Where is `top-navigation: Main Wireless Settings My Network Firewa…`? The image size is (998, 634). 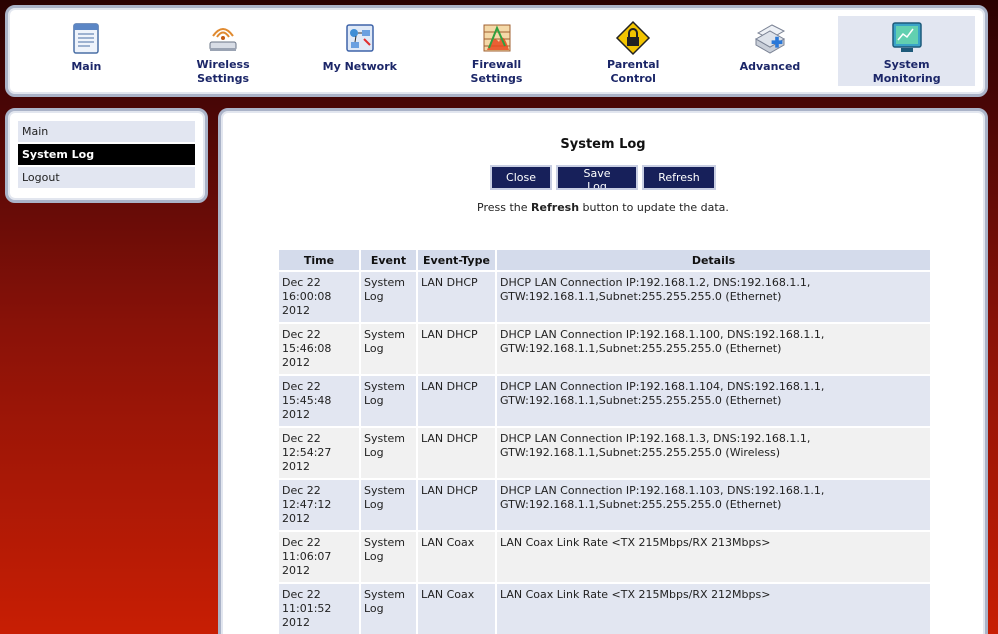
top-navigation: Main Wireless Settings My Network Firewa… is located at coordinates (496, 51).